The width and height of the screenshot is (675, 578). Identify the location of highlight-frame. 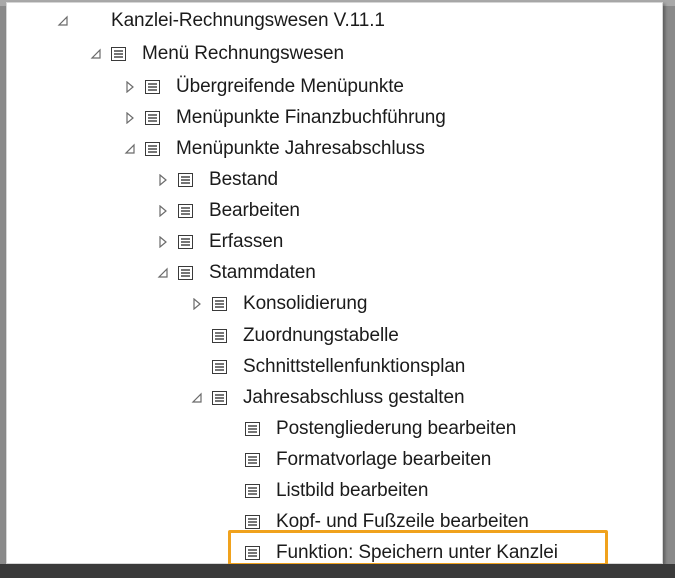
(418, 548).